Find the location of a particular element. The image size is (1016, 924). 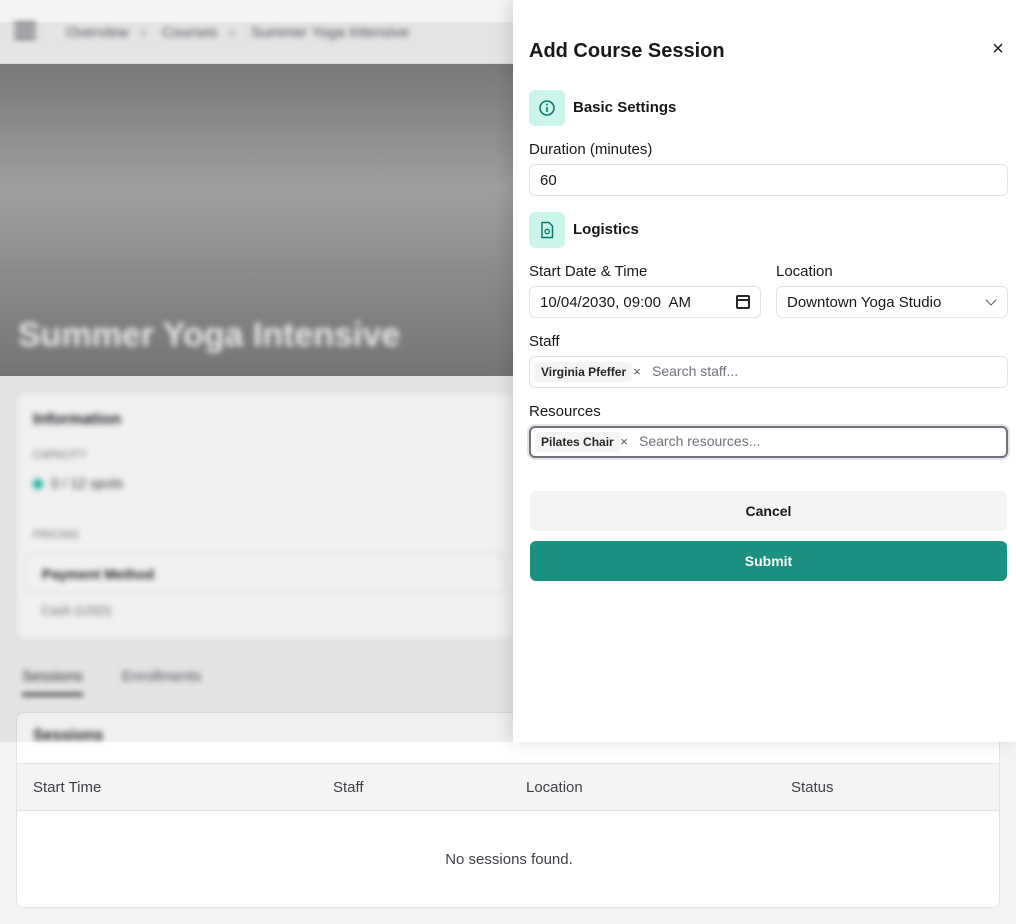

close-icon: × is located at coordinates (998, 49).